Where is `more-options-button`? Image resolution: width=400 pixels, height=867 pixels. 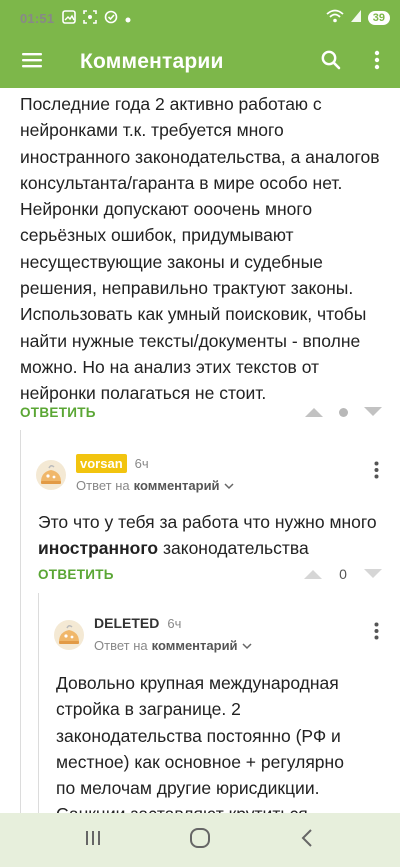
more-options-button is located at coordinates (377, 62).